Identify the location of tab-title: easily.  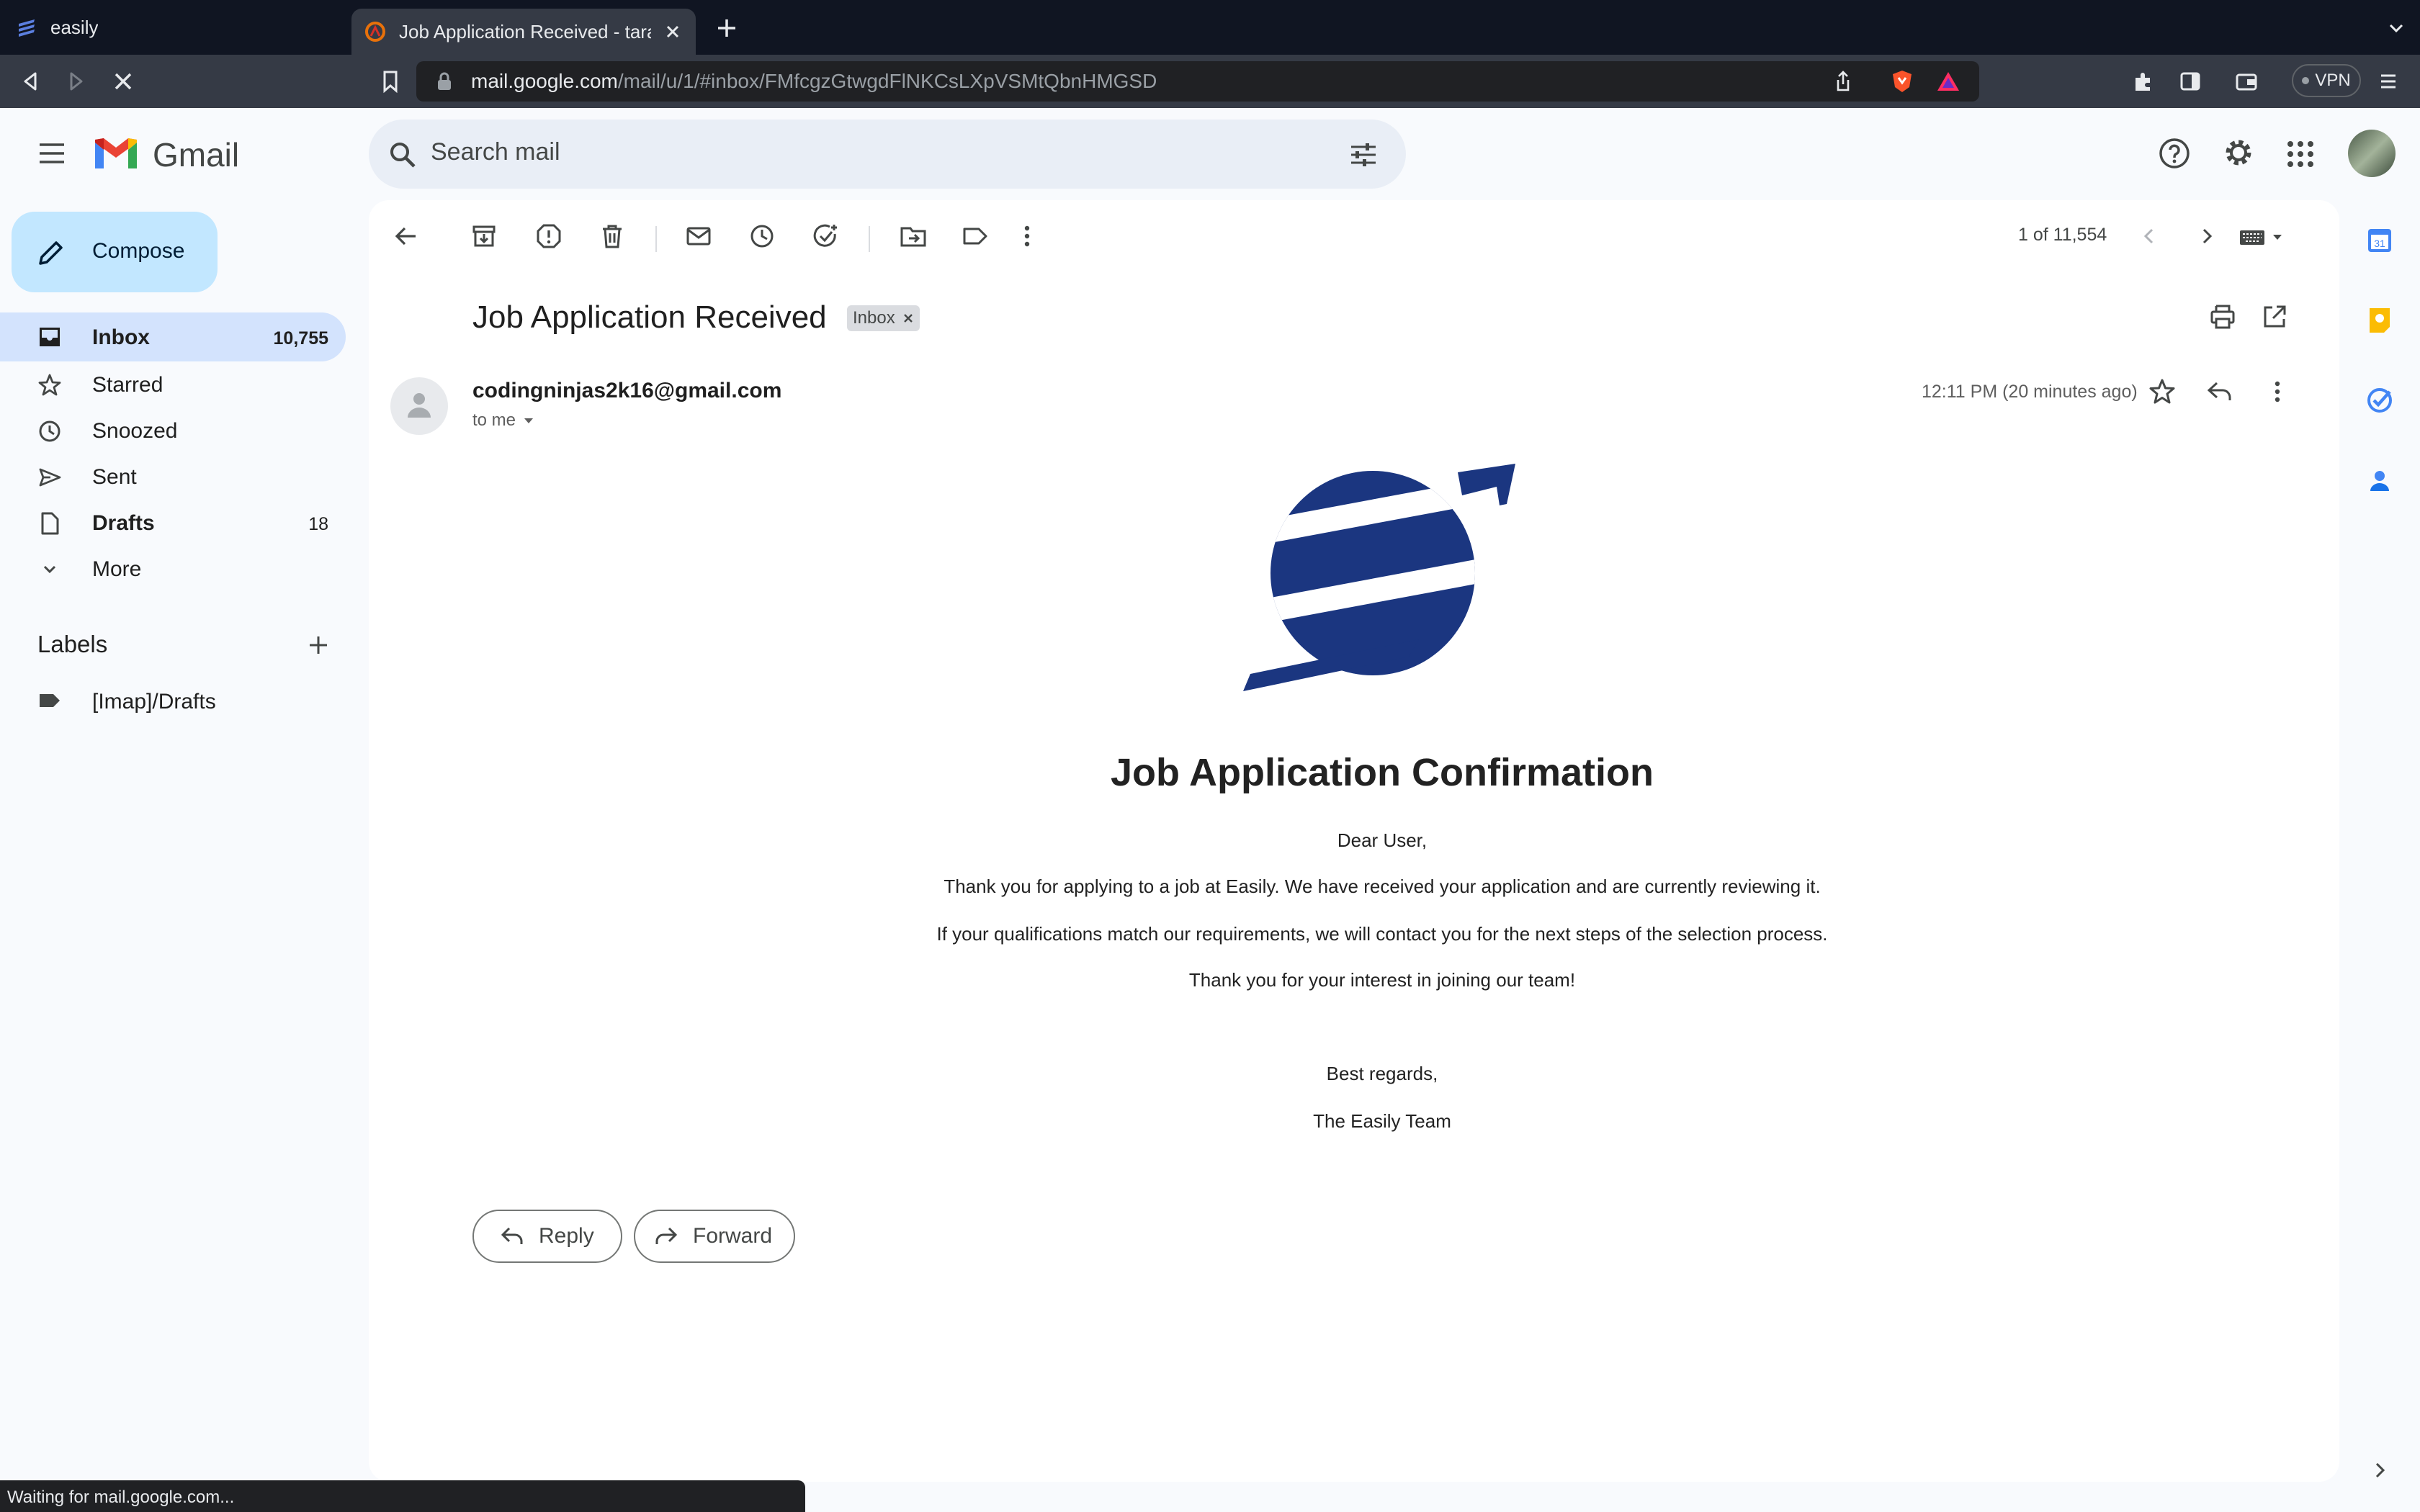
(74, 27).